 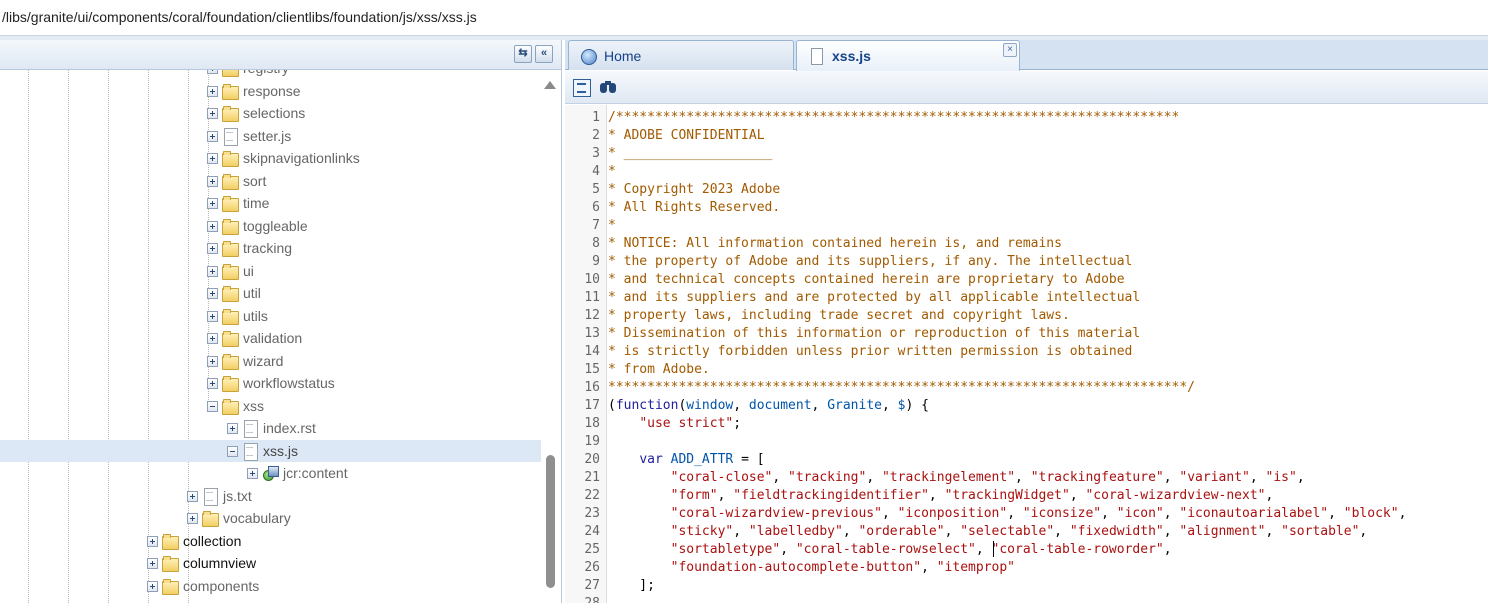 I want to click on line-number: 7, so click(x=596, y=225).